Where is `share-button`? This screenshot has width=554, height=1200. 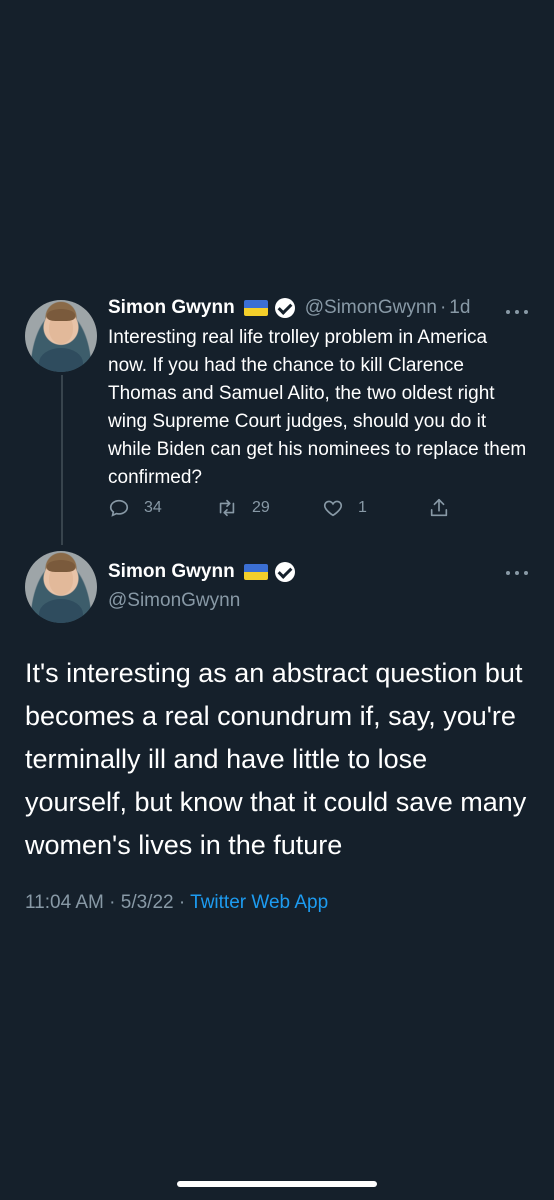 share-button is located at coordinates (439, 508).